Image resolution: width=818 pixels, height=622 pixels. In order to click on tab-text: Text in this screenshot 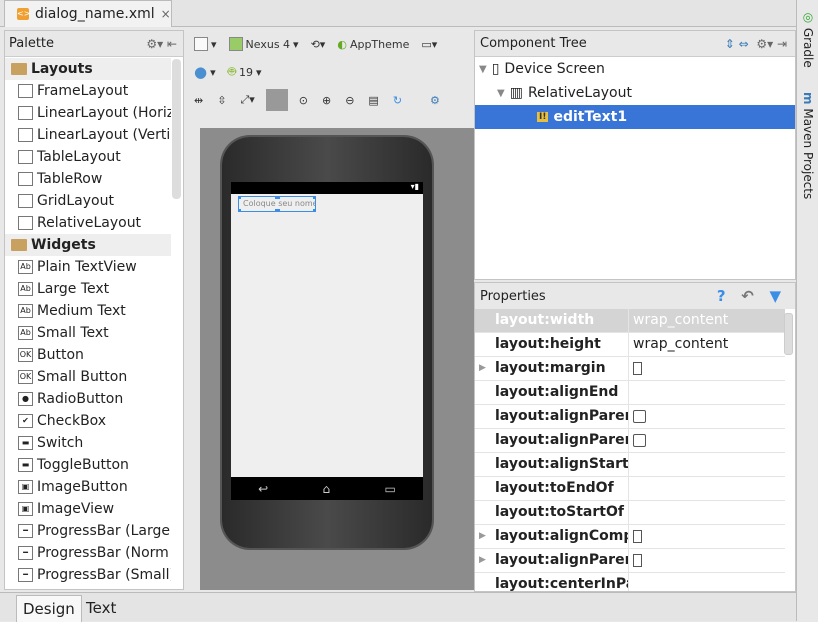, I will do `click(101, 608)`.